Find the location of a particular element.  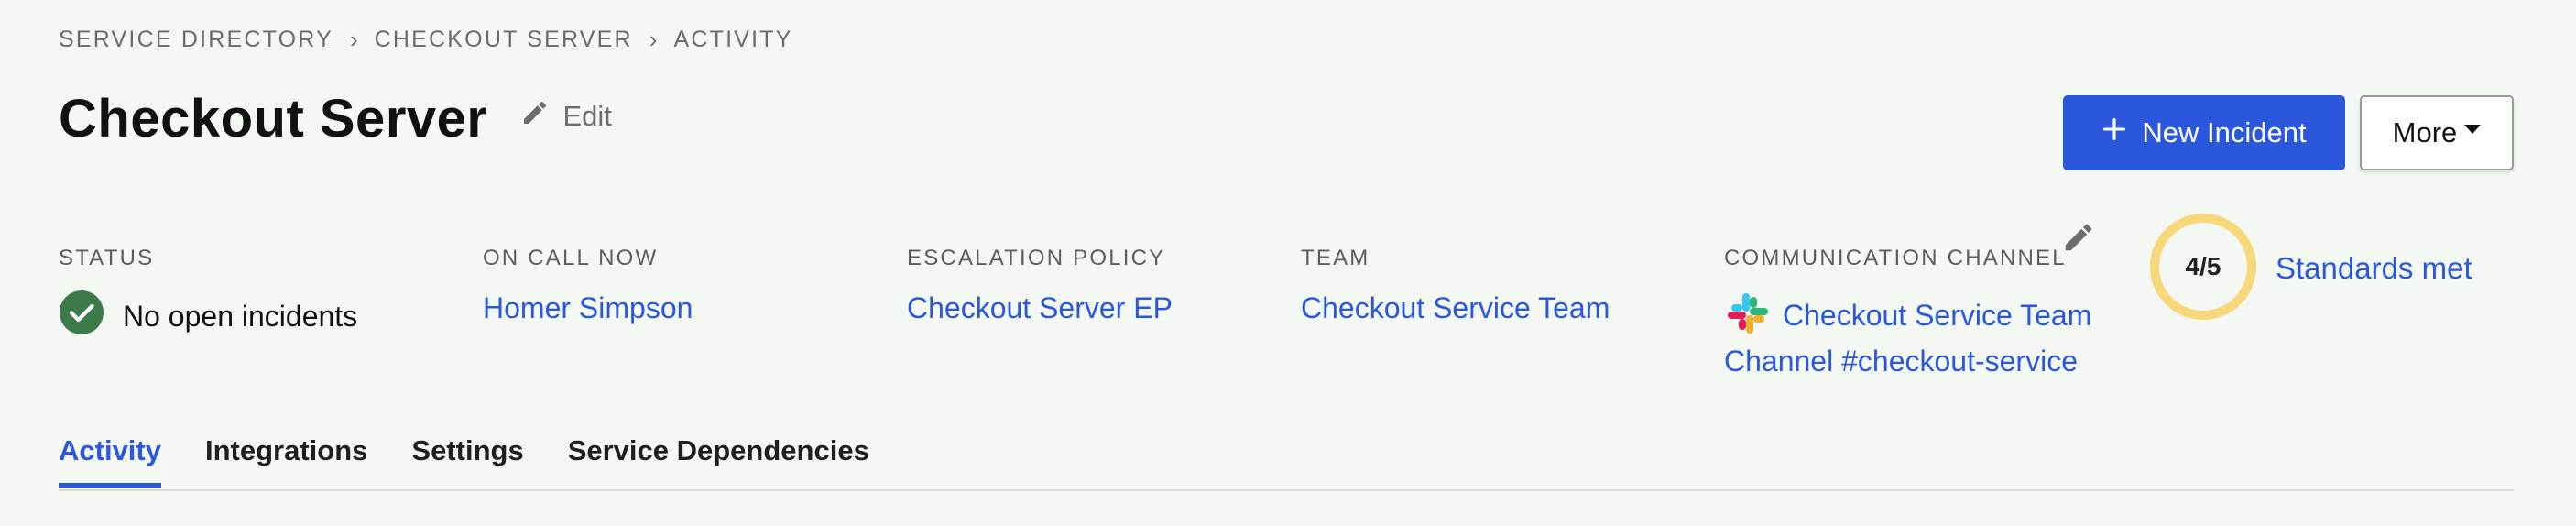

slack-icon is located at coordinates (1748, 316).